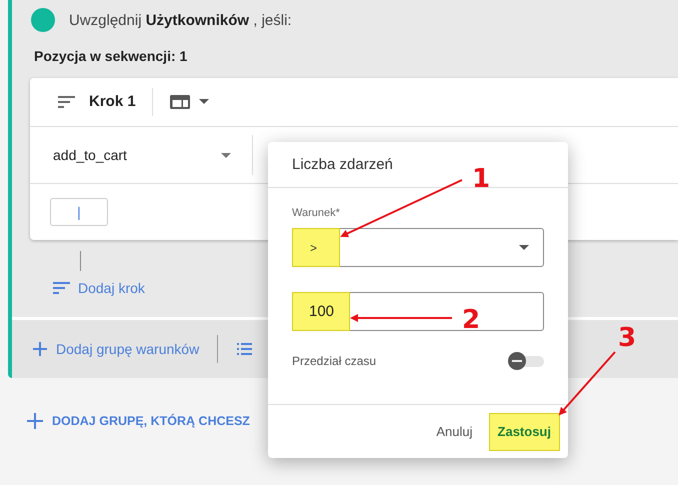 The image size is (678, 485). What do you see at coordinates (43, 20) in the screenshot?
I see `status-dot` at bounding box center [43, 20].